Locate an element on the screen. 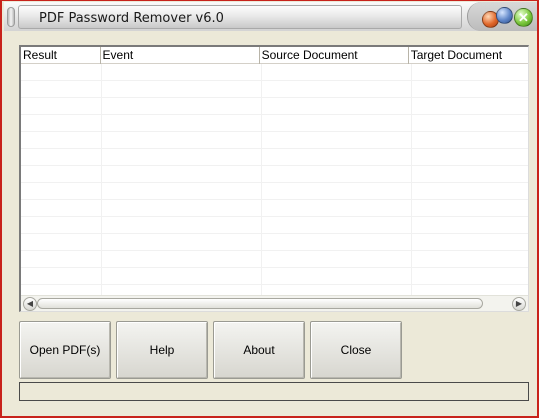  column-header-target-document: Target Document is located at coordinates (468, 55).